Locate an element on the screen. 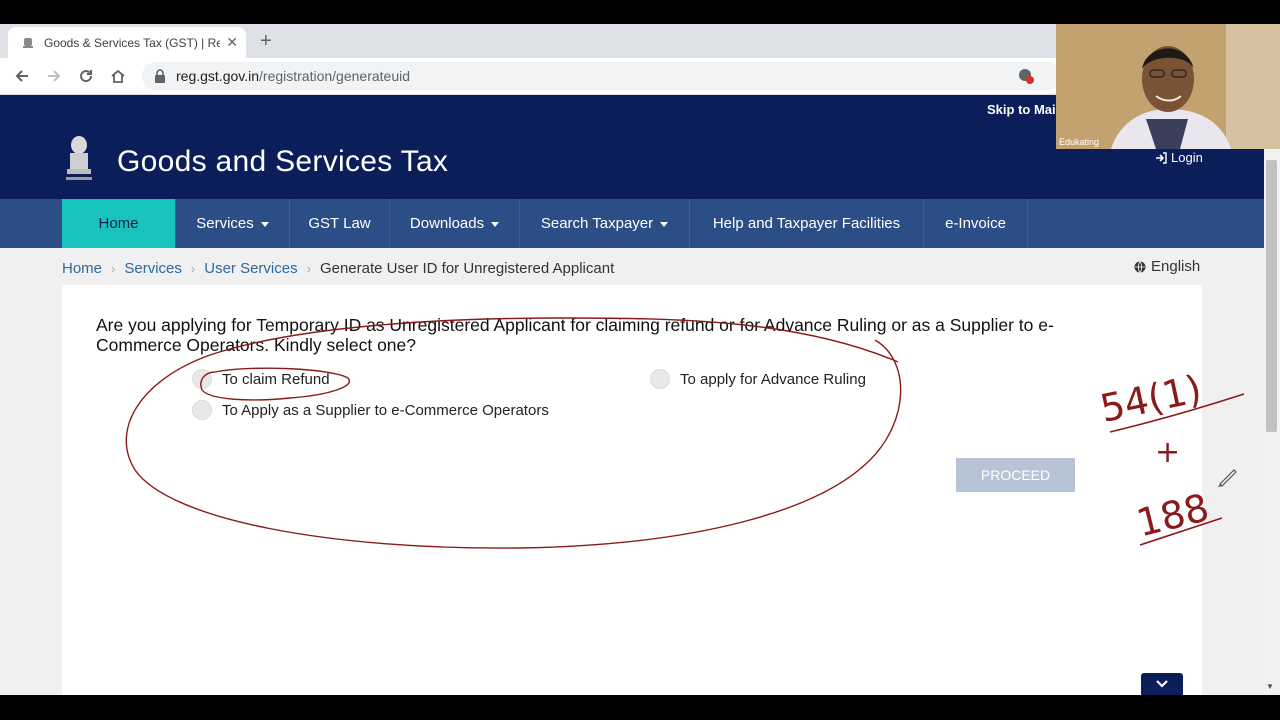 The image size is (1280, 720). home-icon is located at coordinates (118, 76).